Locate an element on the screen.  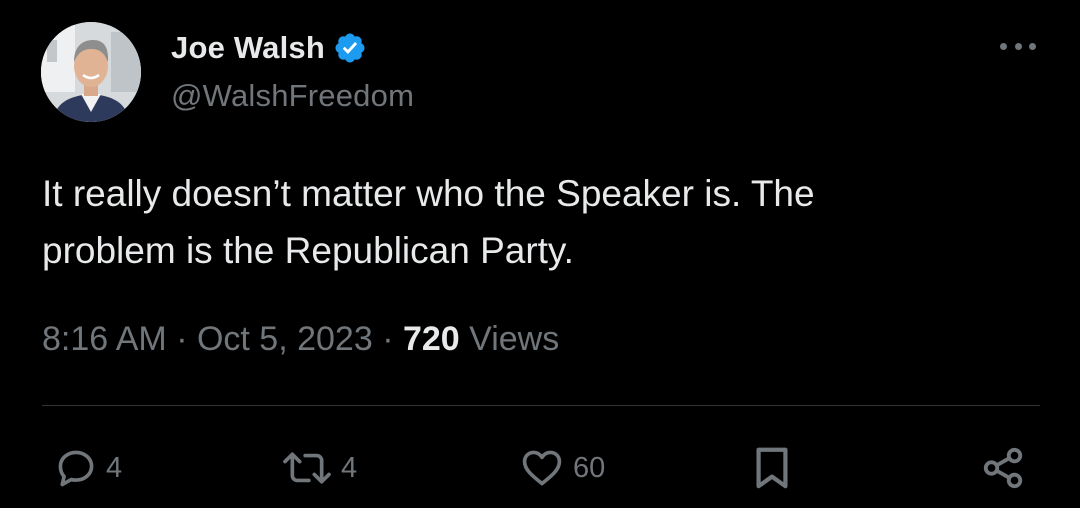
retweet-button: 4 is located at coordinates (319, 468).